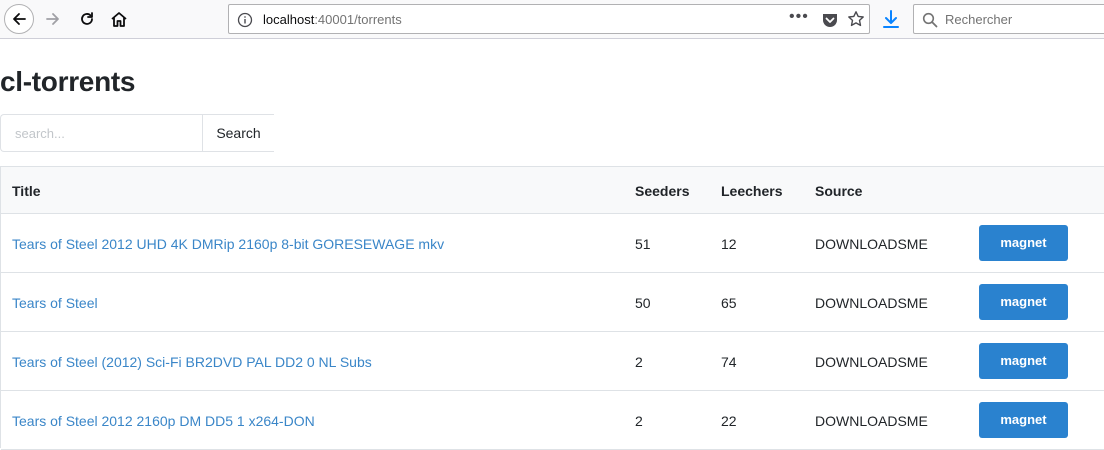 This screenshot has width=1104, height=450. I want to click on url-path: :40001/torrents, so click(358, 19).